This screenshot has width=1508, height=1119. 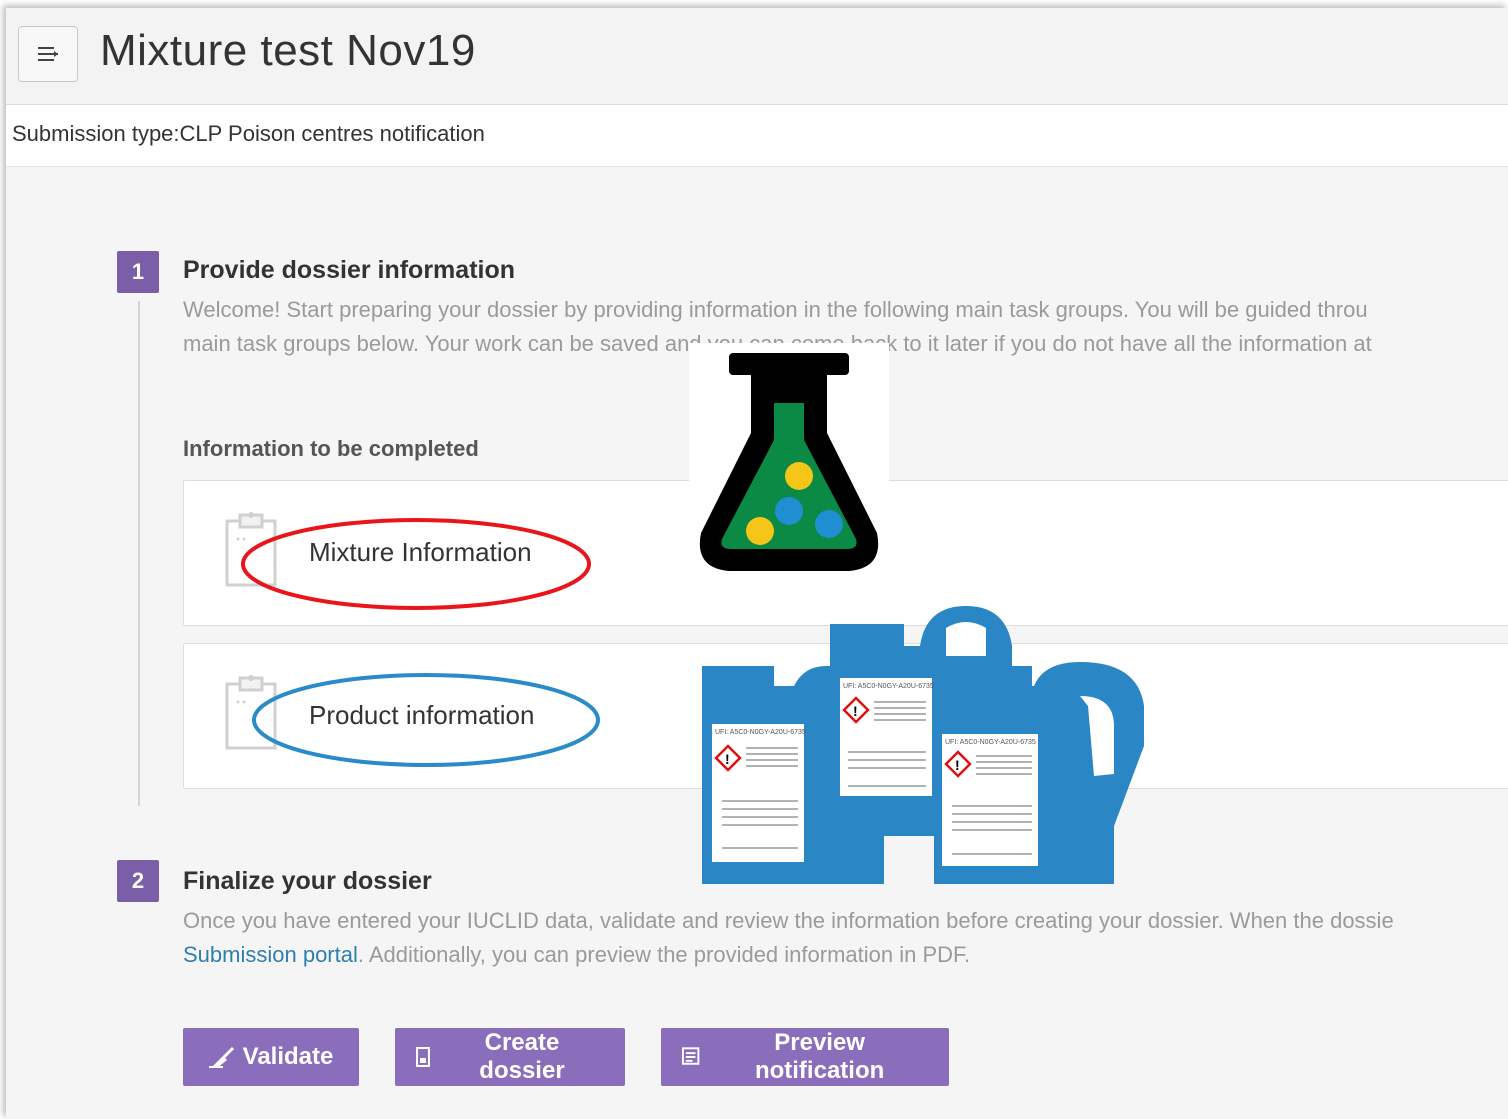 I want to click on step-2-badge: 2, so click(x=138, y=881).